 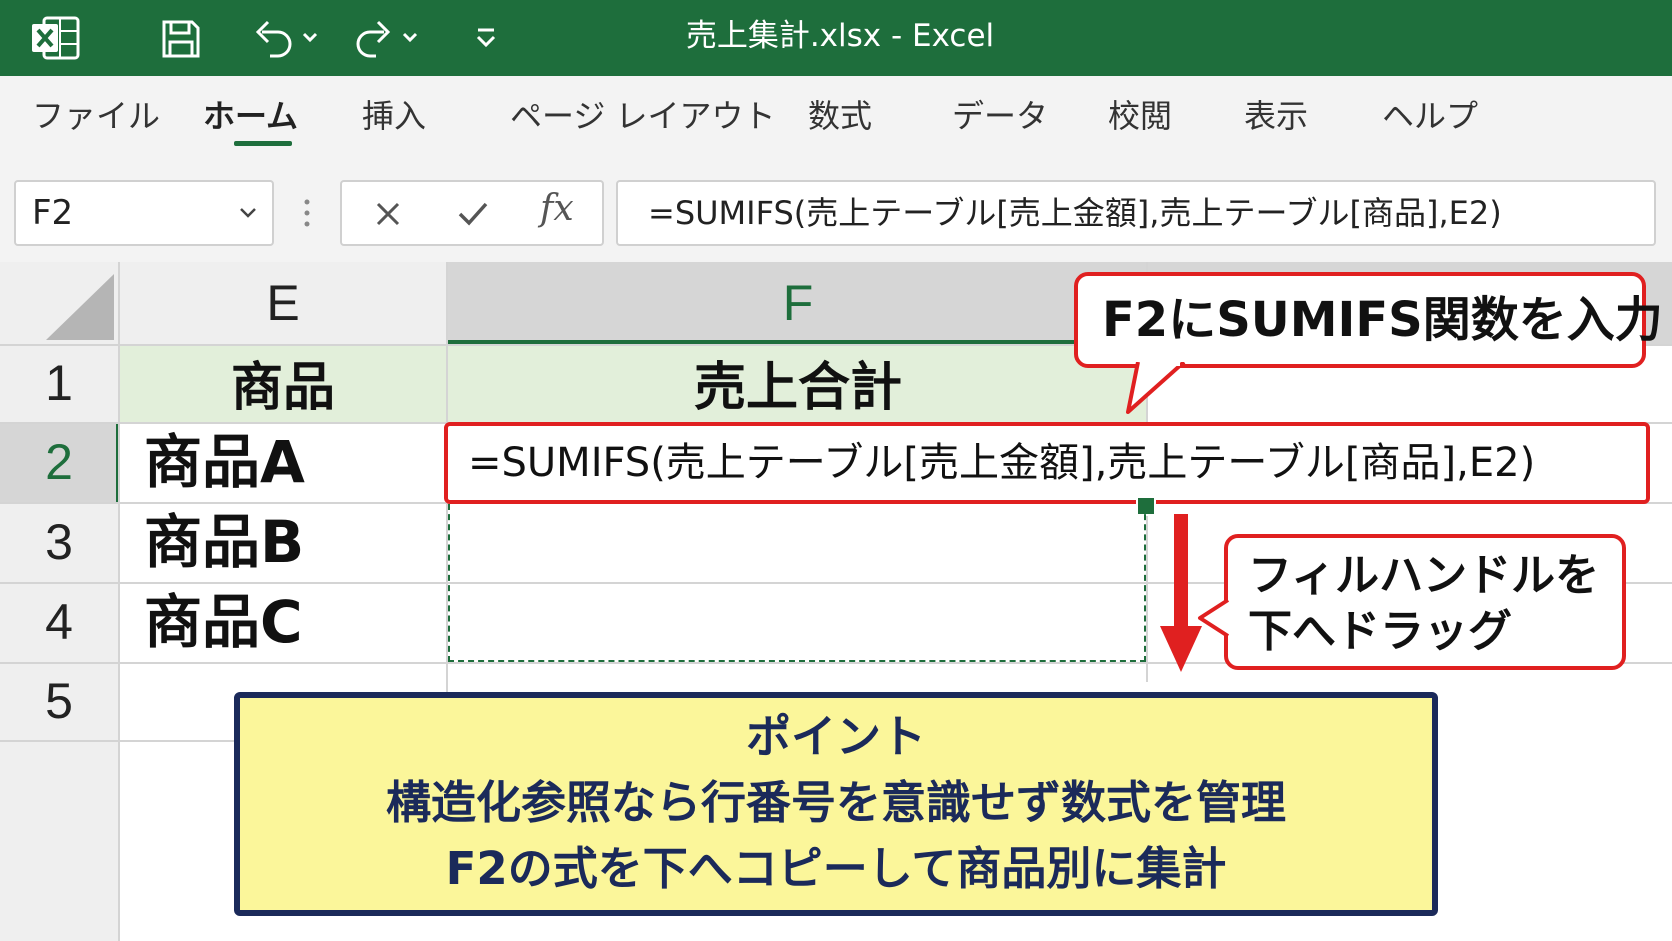 I want to click on drag-handle-icon, so click(x=307, y=213).